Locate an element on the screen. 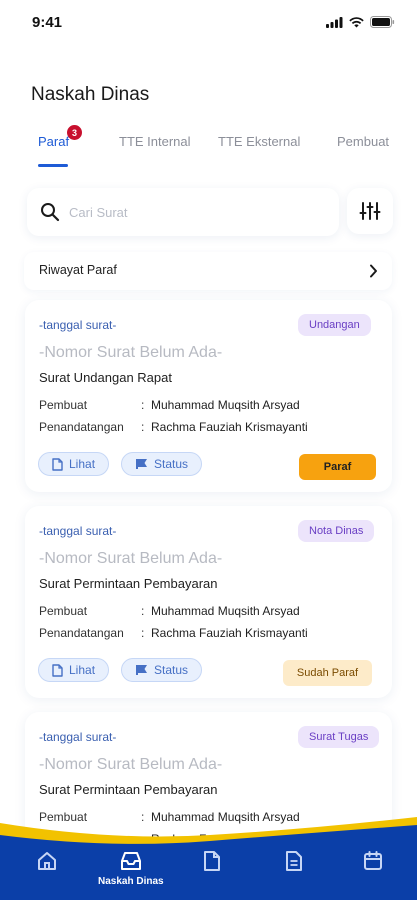  home-icon is located at coordinates (47, 861).